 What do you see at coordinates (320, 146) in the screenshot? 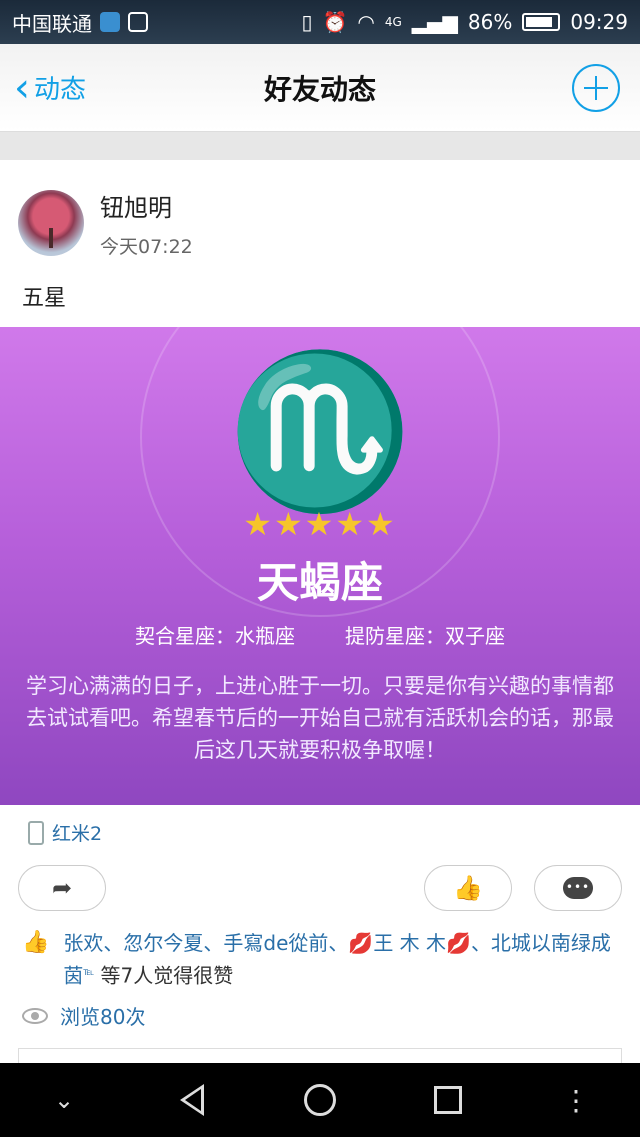
I see `feed-divider` at bounding box center [320, 146].